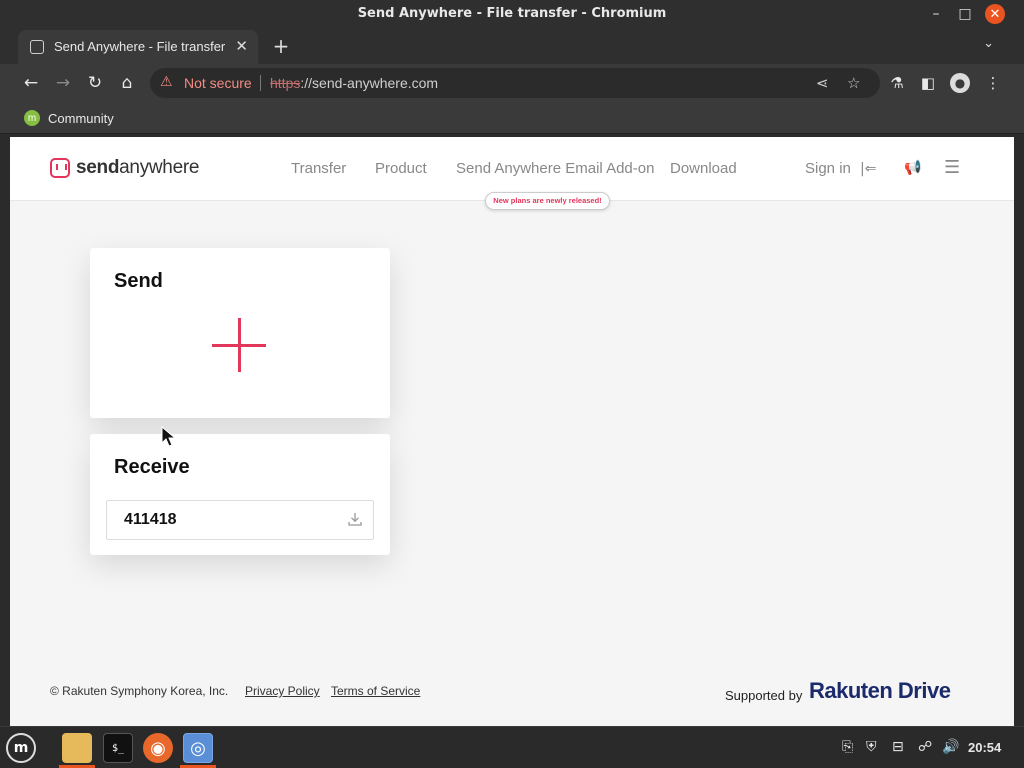 The width and height of the screenshot is (1024, 768). Describe the element at coordinates (95, 83) in the screenshot. I see `reload-button: ↻` at that location.